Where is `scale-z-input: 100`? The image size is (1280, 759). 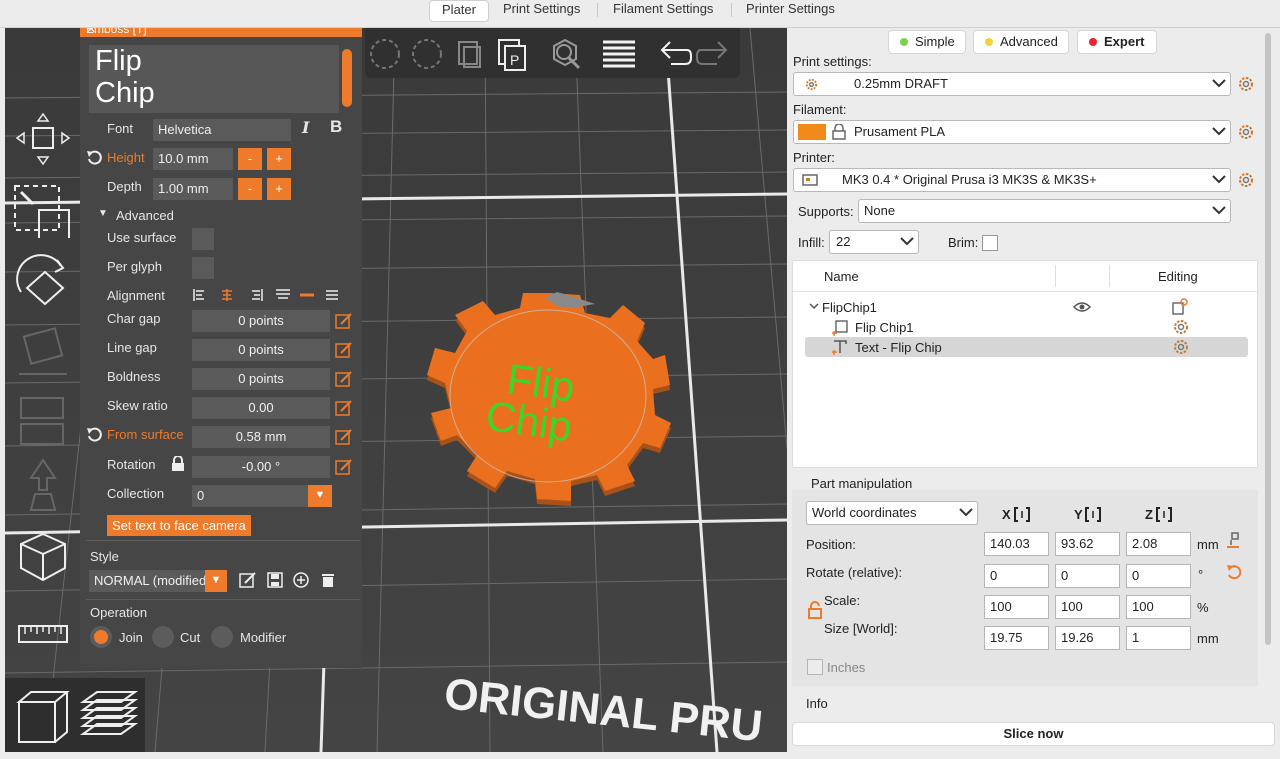
scale-z-input: 100 is located at coordinates (1158, 607).